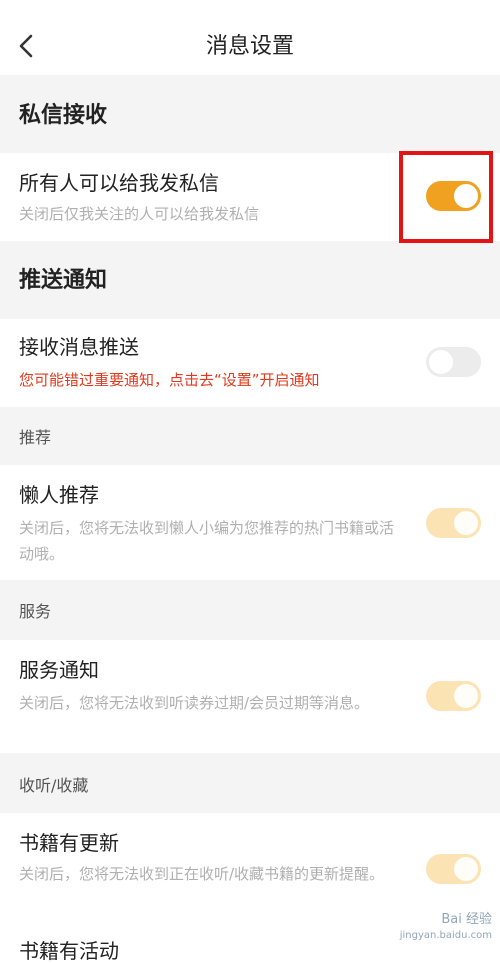 The height and width of the screenshot is (963, 500). Describe the element at coordinates (250, 436) in the screenshot. I see `section-header-recommend: 推荐` at that location.